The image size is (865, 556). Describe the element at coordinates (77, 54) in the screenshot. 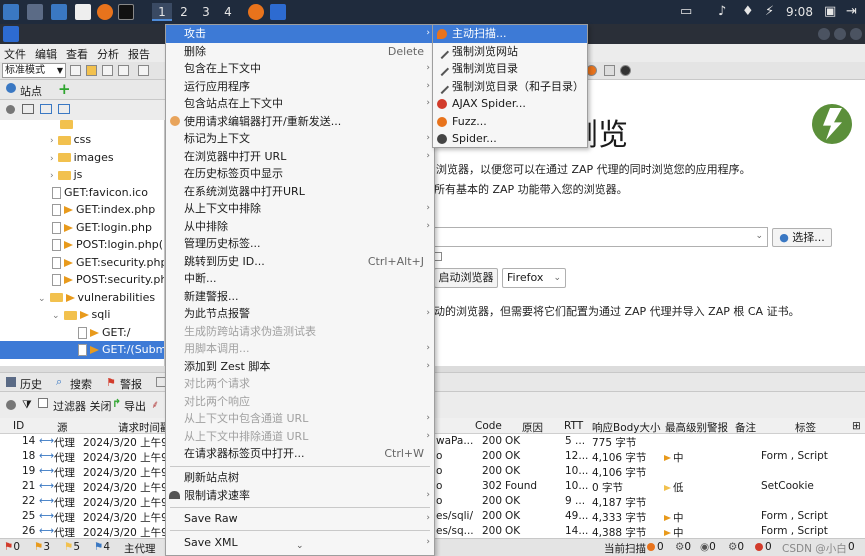

I see `menu-view: 查看` at that location.